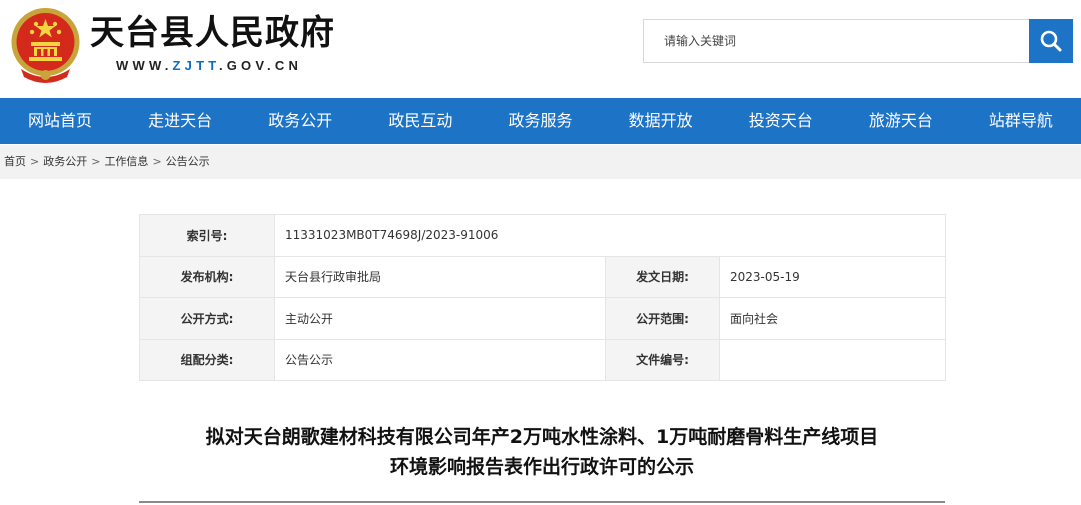  Describe the element at coordinates (836, 41) in the screenshot. I see `search-input` at that location.